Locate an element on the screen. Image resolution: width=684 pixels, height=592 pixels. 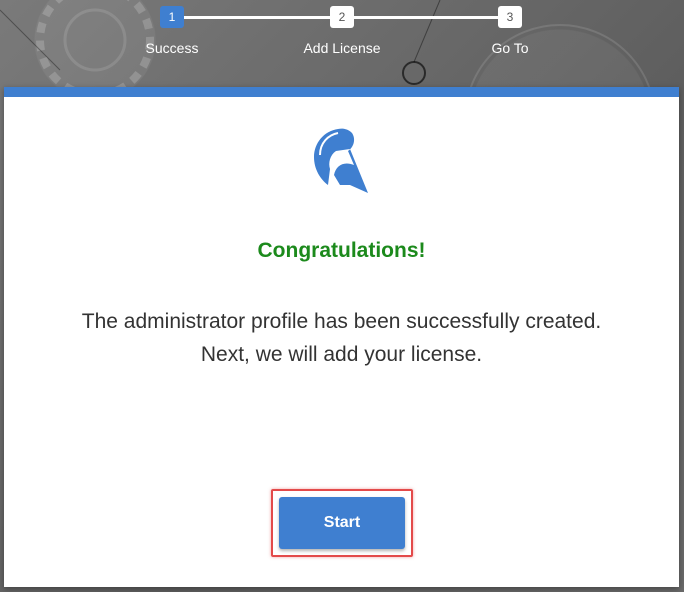
step-2-indicator: 2 is located at coordinates (342, 17).